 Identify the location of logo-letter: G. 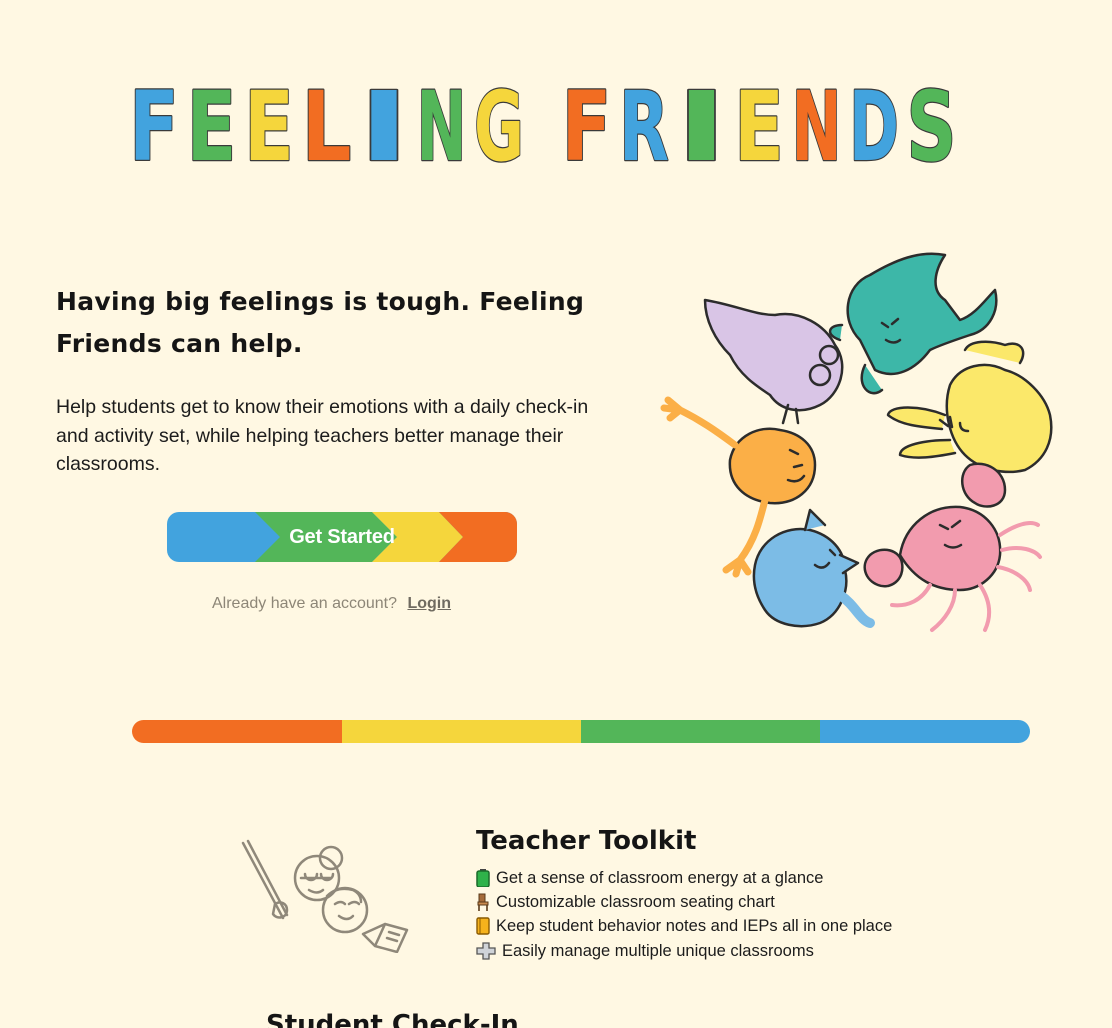
(499, 124).